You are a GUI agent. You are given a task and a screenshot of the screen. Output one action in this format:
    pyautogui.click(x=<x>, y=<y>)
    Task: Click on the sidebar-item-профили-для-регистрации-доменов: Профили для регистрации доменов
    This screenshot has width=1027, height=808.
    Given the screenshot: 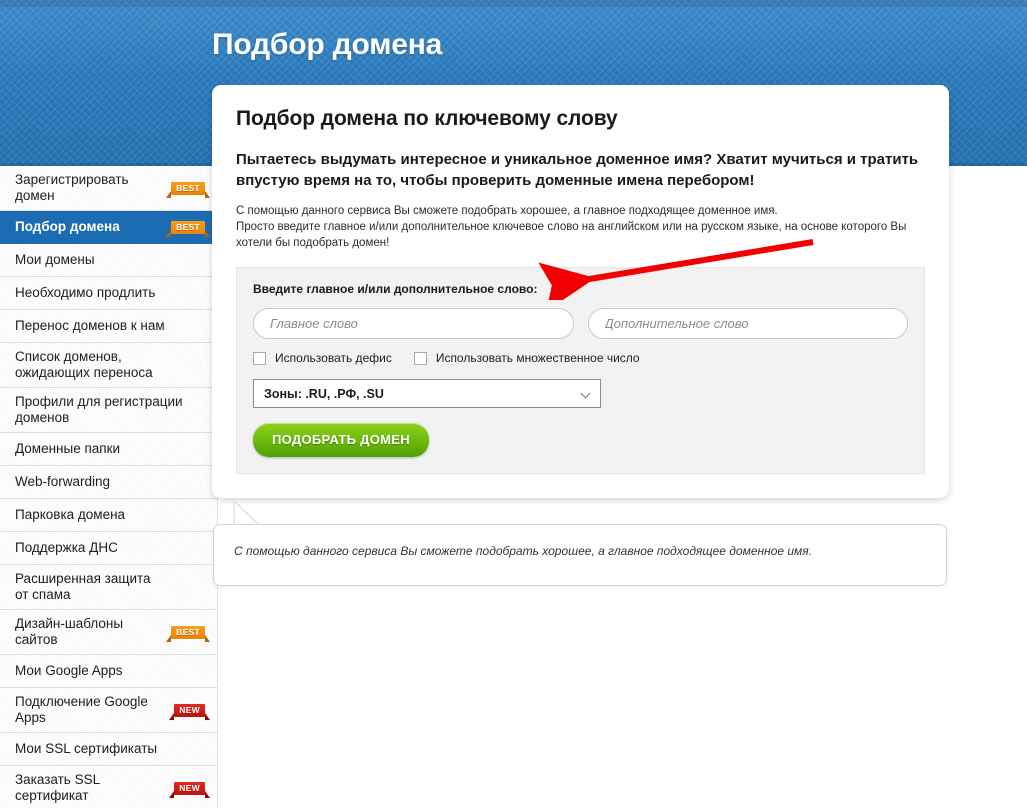 What is the action you would take?
    pyautogui.click(x=108, y=410)
    